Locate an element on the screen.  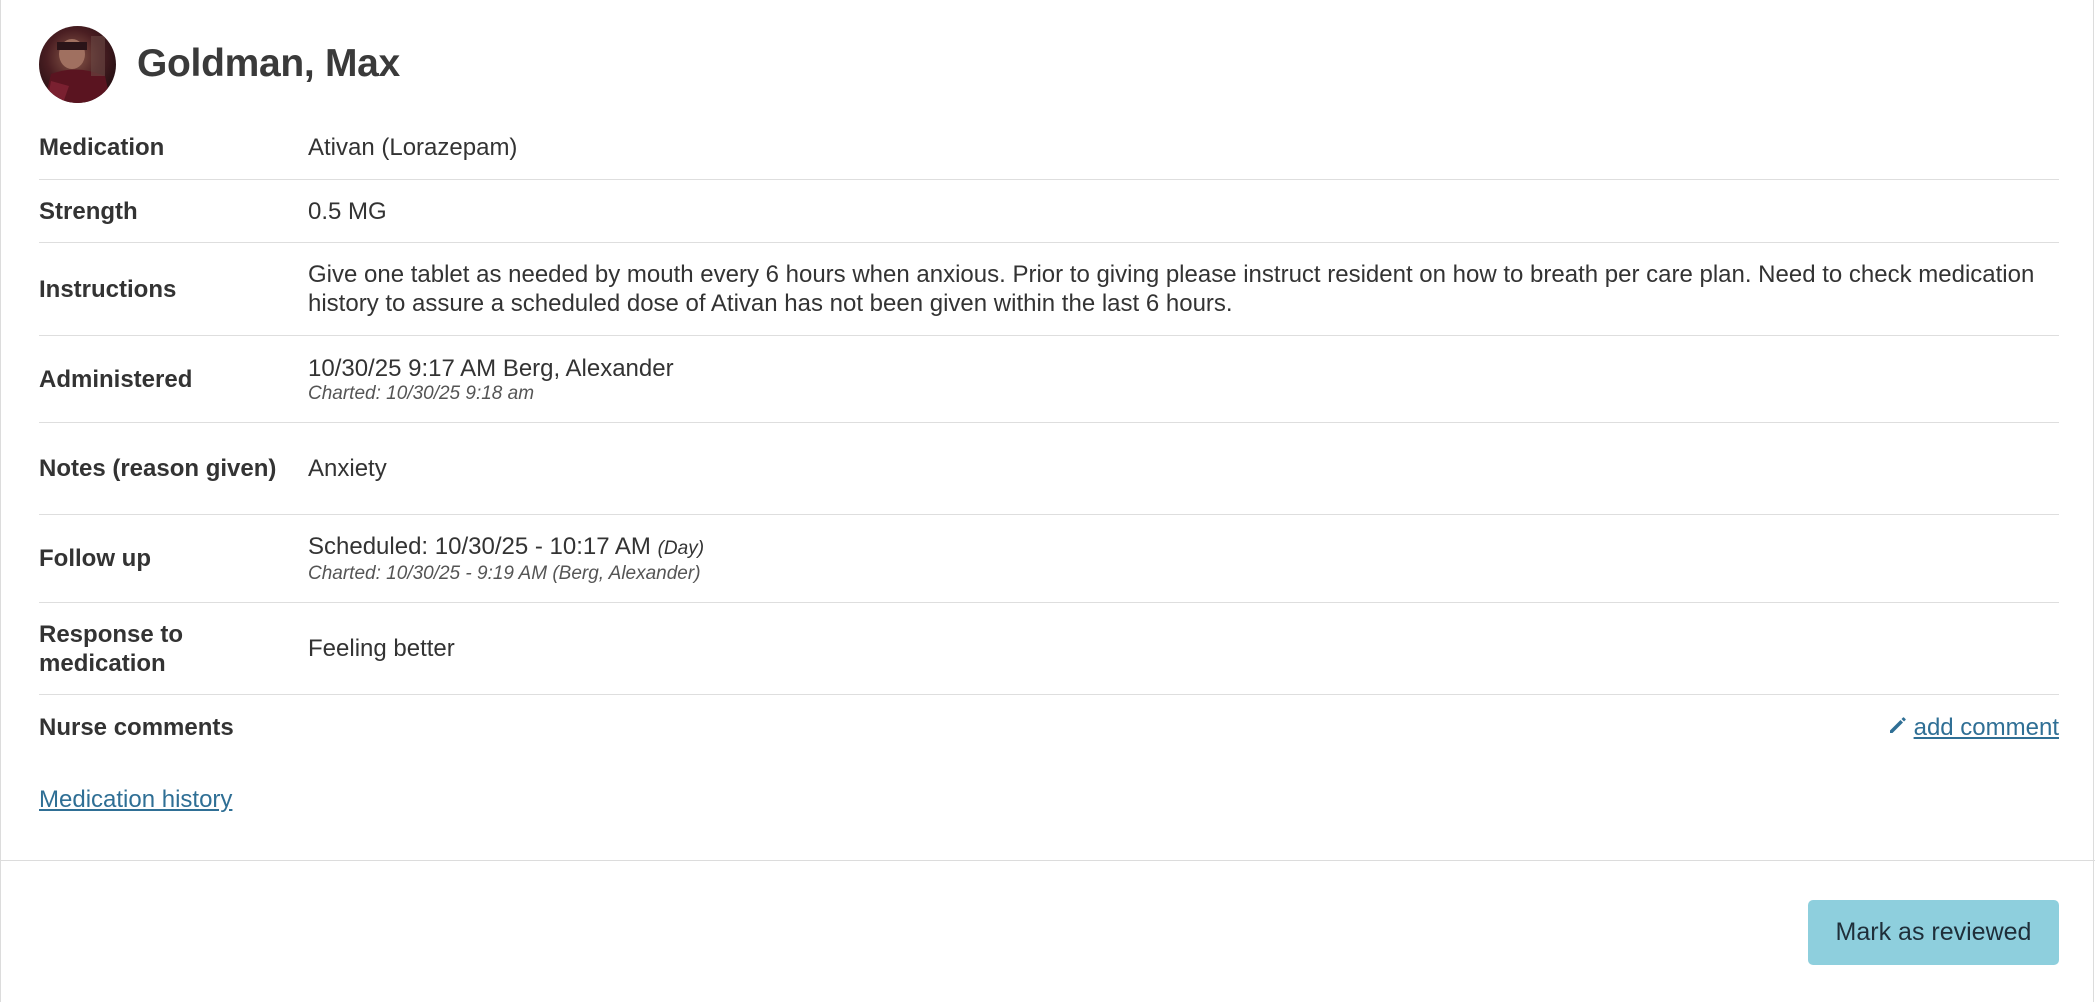
footer-divider is located at coordinates (1048, 860).